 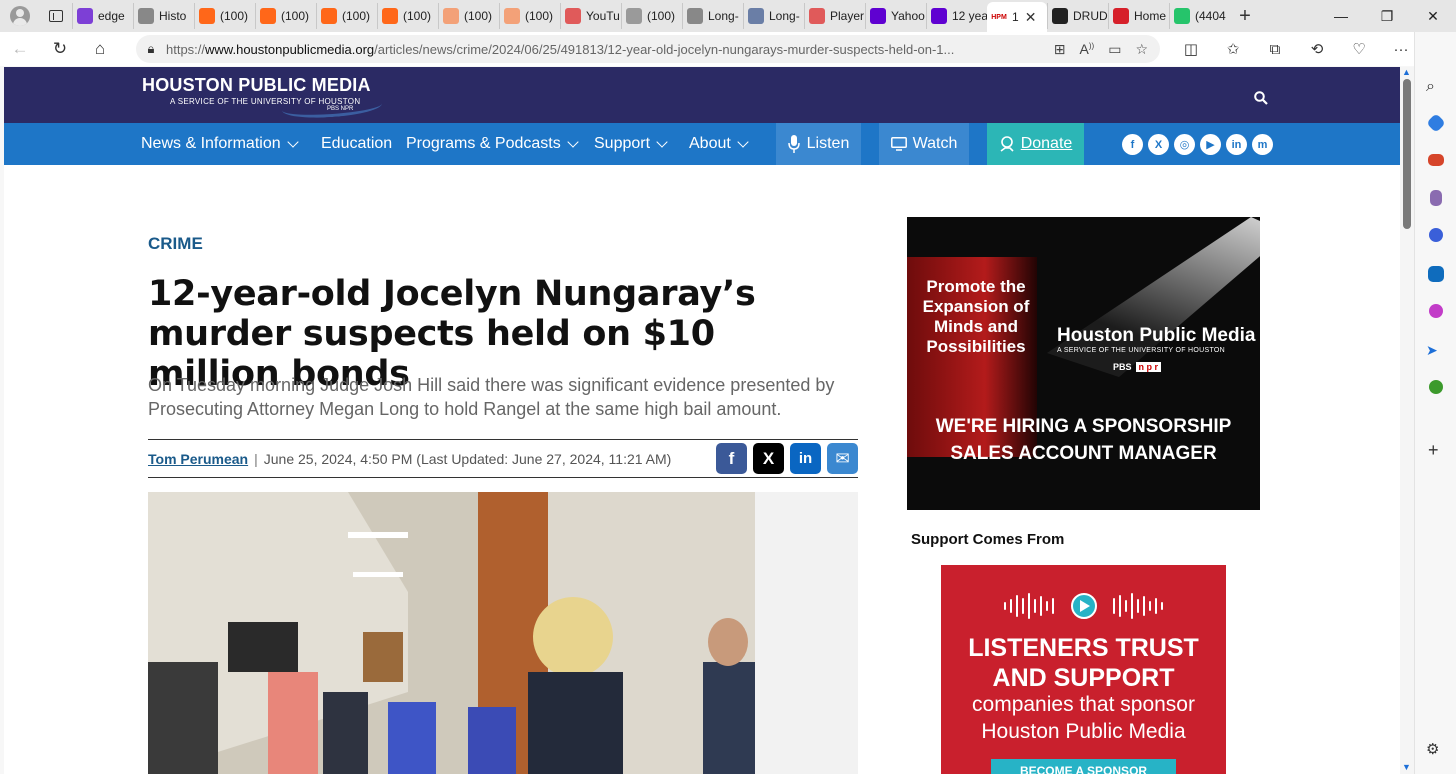 What do you see at coordinates (1407, 154) in the screenshot?
I see `scrollbar-thumb` at bounding box center [1407, 154].